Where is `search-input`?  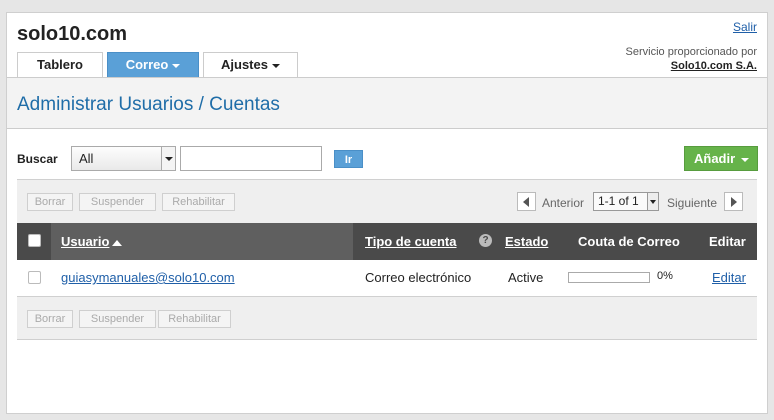 search-input is located at coordinates (251, 158).